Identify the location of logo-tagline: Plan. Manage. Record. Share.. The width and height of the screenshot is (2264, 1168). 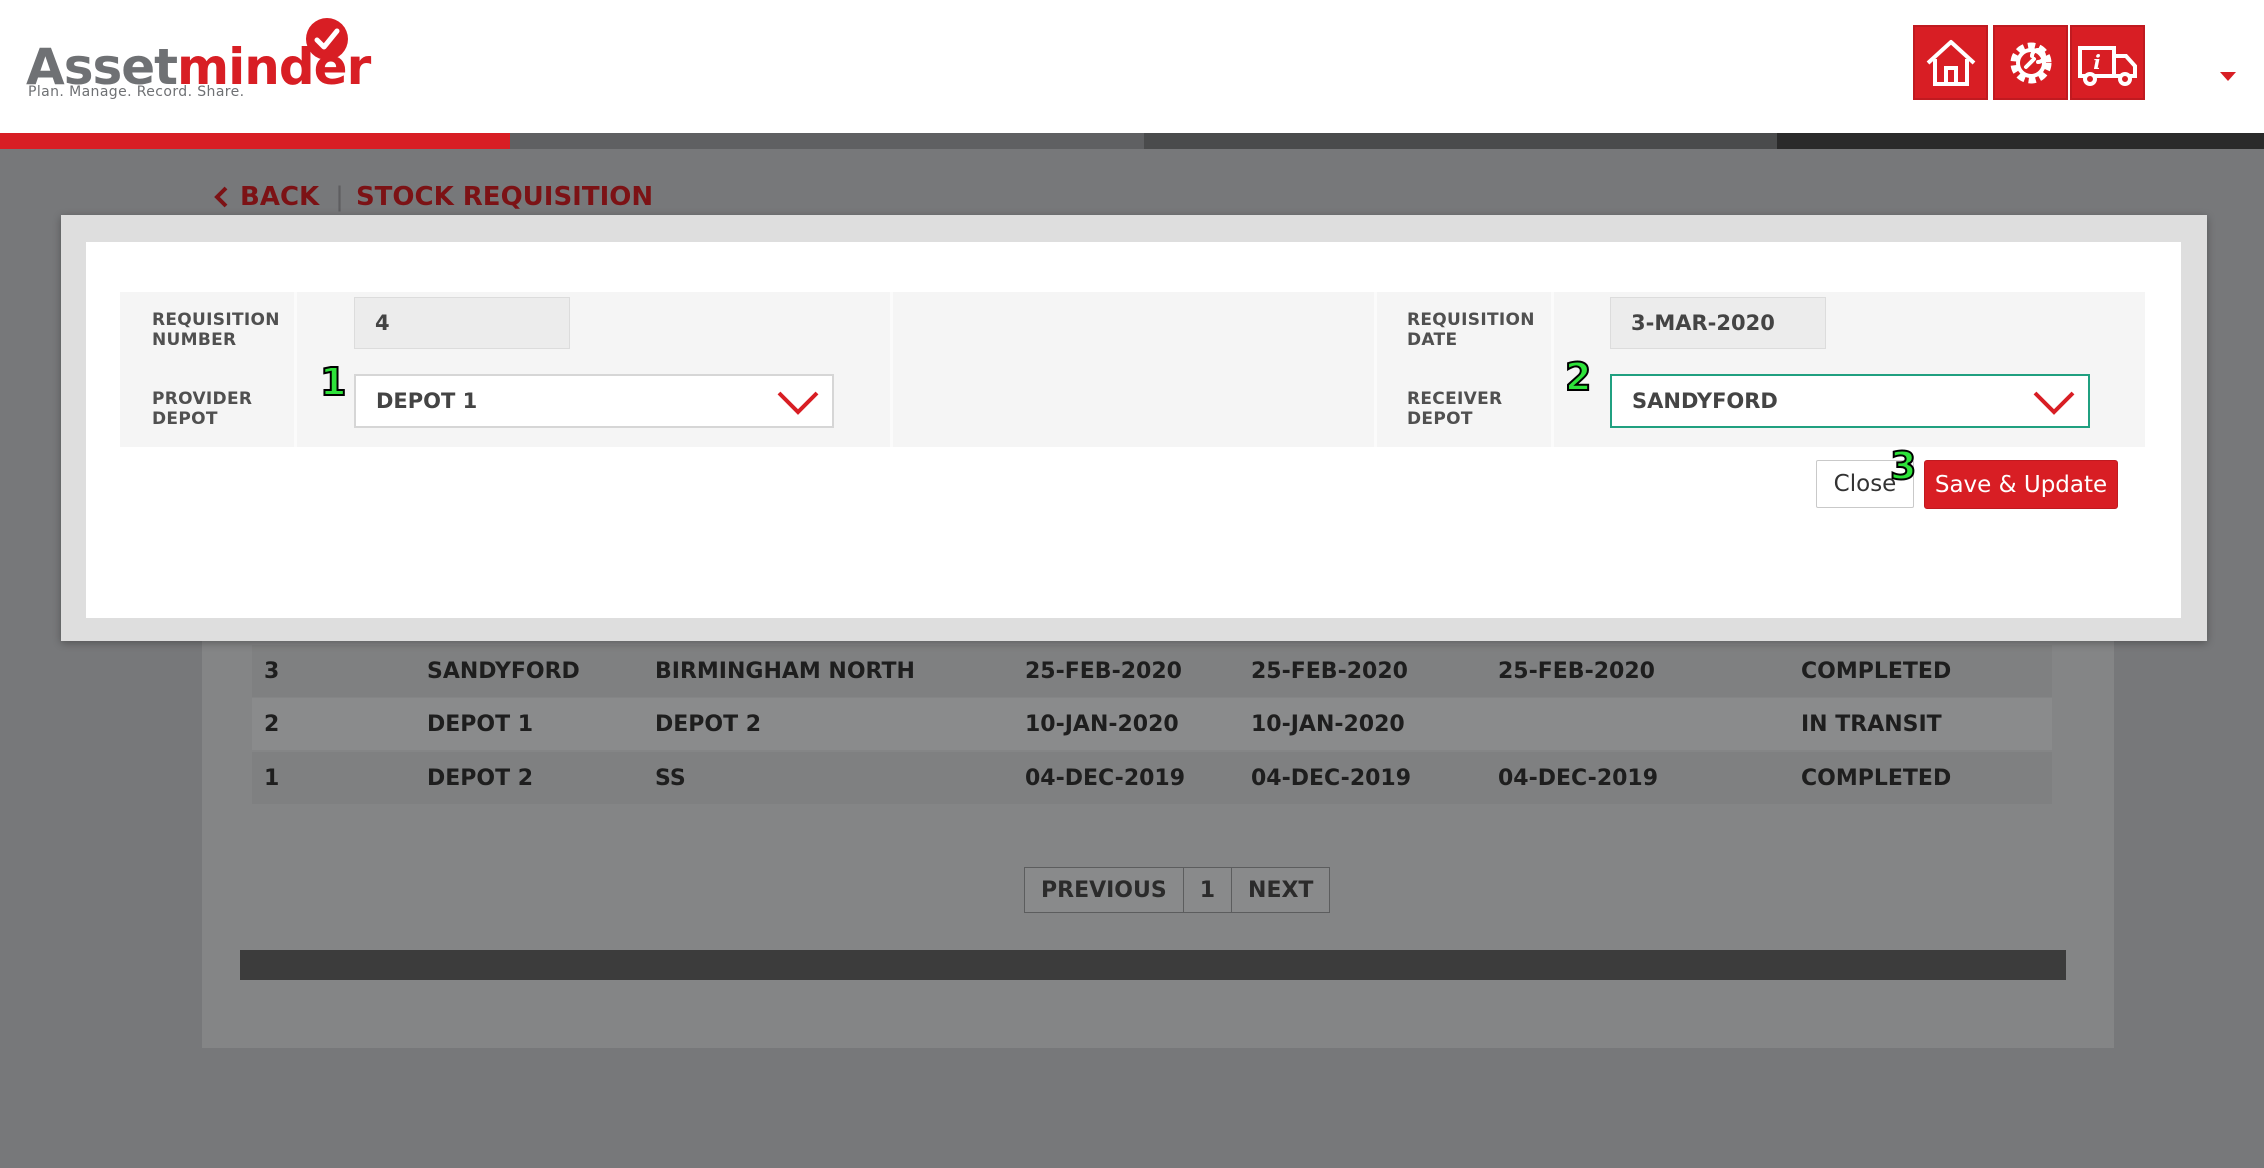
(136, 92).